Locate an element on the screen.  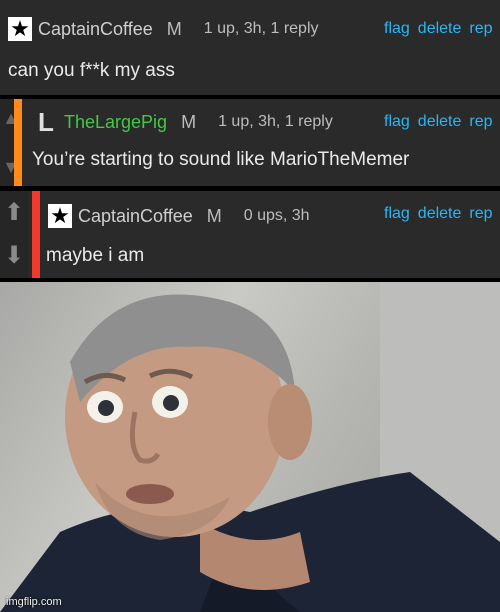
comment-1-stats: 1 up, 3h, 1 reply is located at coordinates (261, 28).